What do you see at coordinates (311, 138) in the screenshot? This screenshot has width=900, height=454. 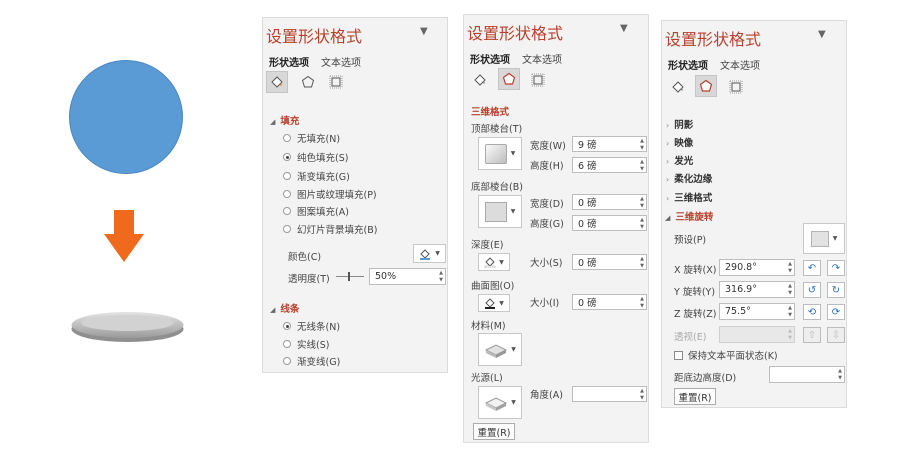 I see `radio-no-fill: 无填充(N)` at bounding box center [311, 138].